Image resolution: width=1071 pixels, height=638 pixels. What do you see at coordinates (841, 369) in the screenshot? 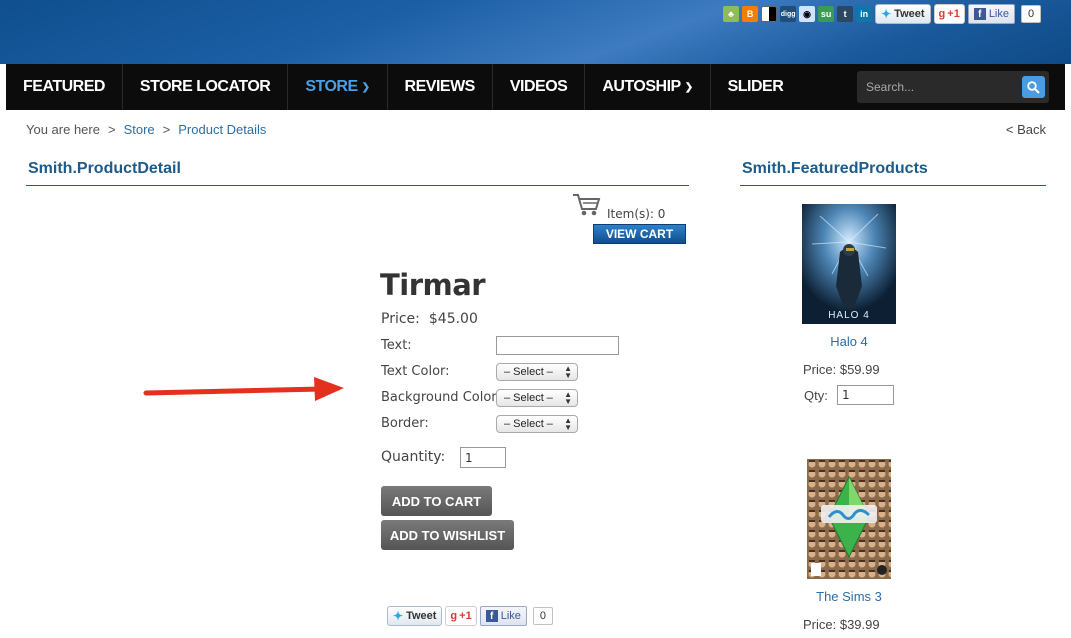
I see `featured-product-price: Price: $59.99` at bounding box center [841, 369].